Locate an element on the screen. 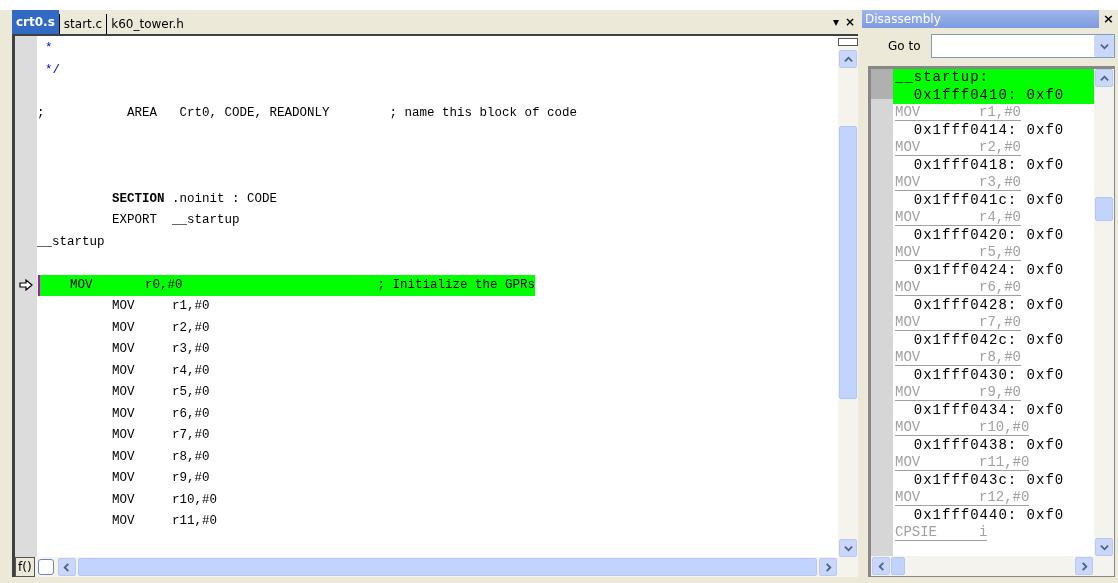 Image resolution: width=1118 pixels, height=583 pixels. instruction-line: MOV r2,#0 is located at coordinates (958, 148).